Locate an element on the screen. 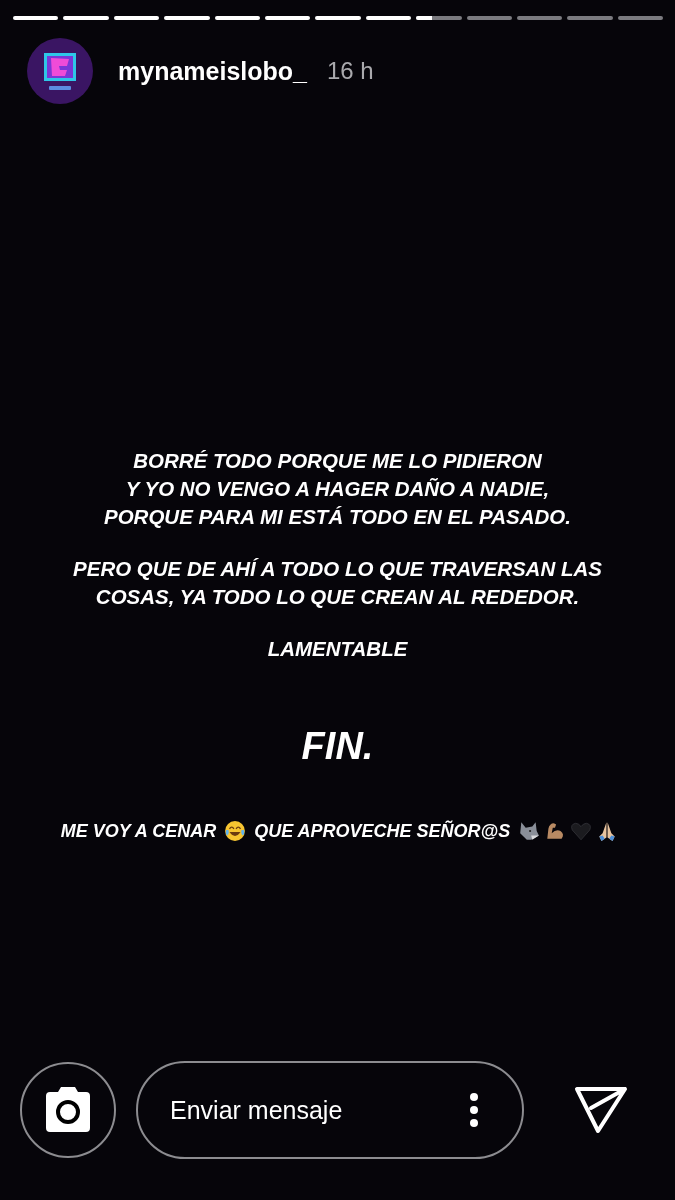  story-text: LAMENTABLE is located at coordinates (337, 649).